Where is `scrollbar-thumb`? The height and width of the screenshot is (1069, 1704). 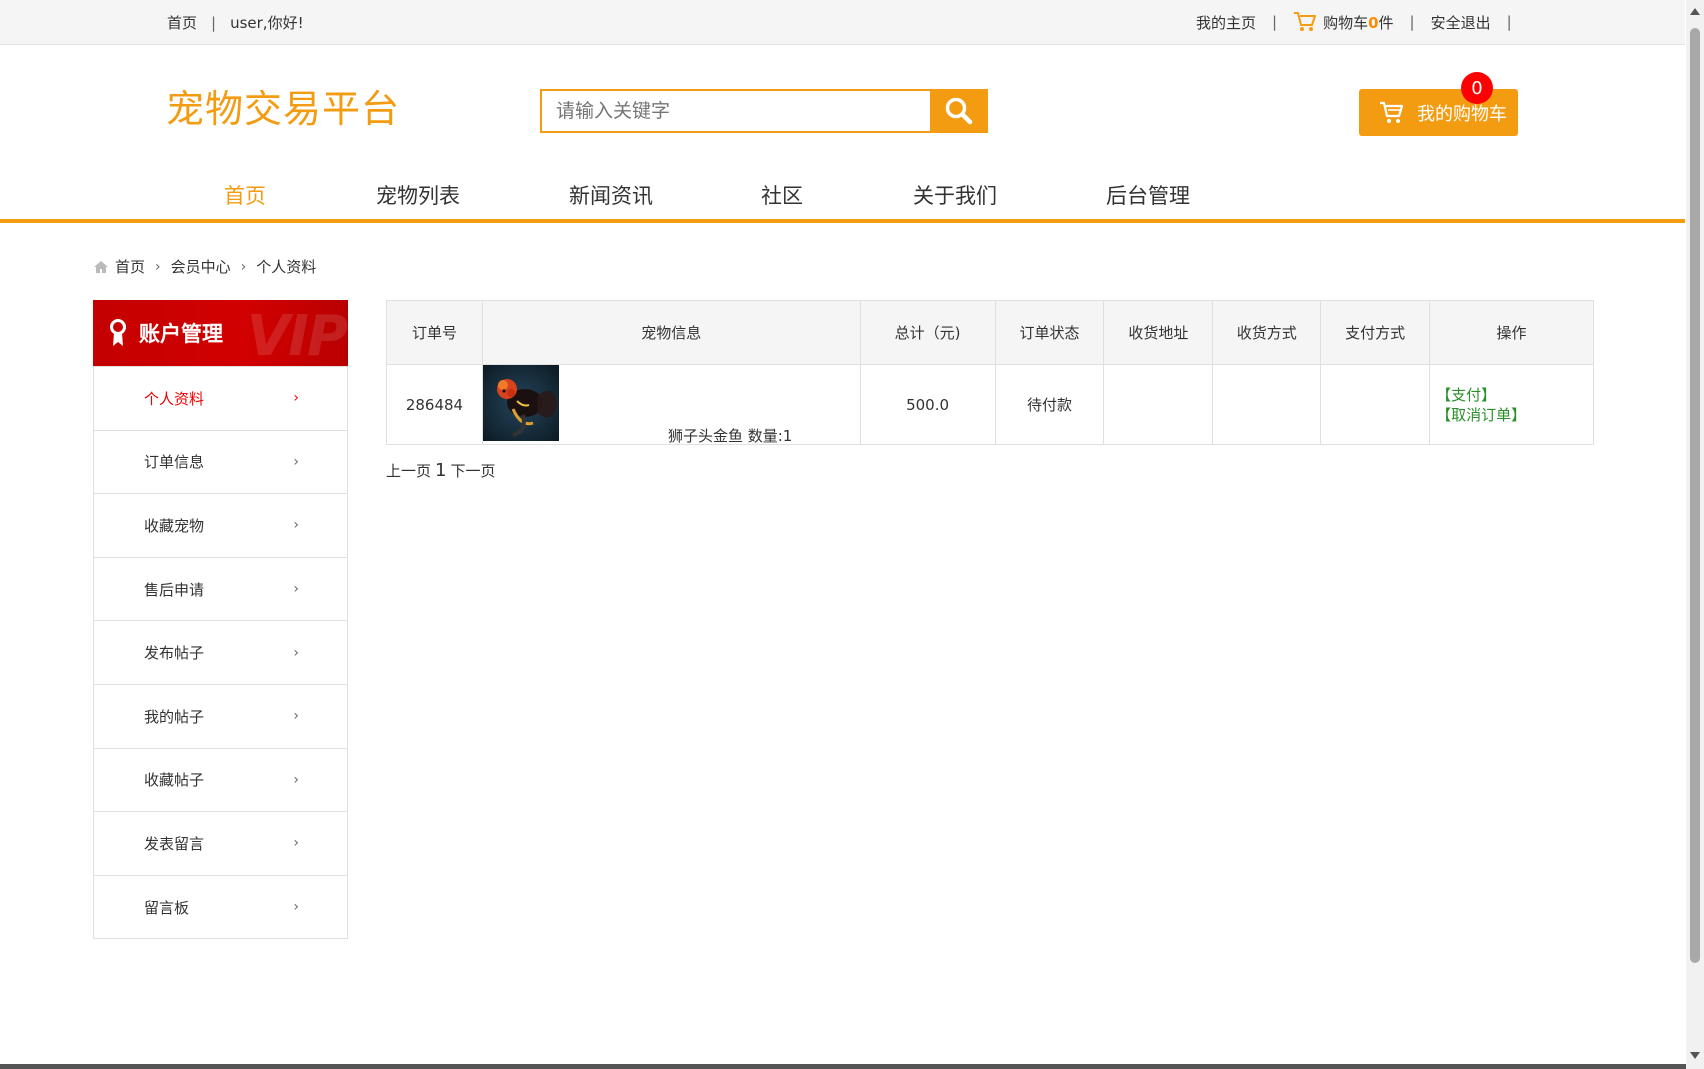 scrollbar-thumb is located at coordinates (1695, 495).